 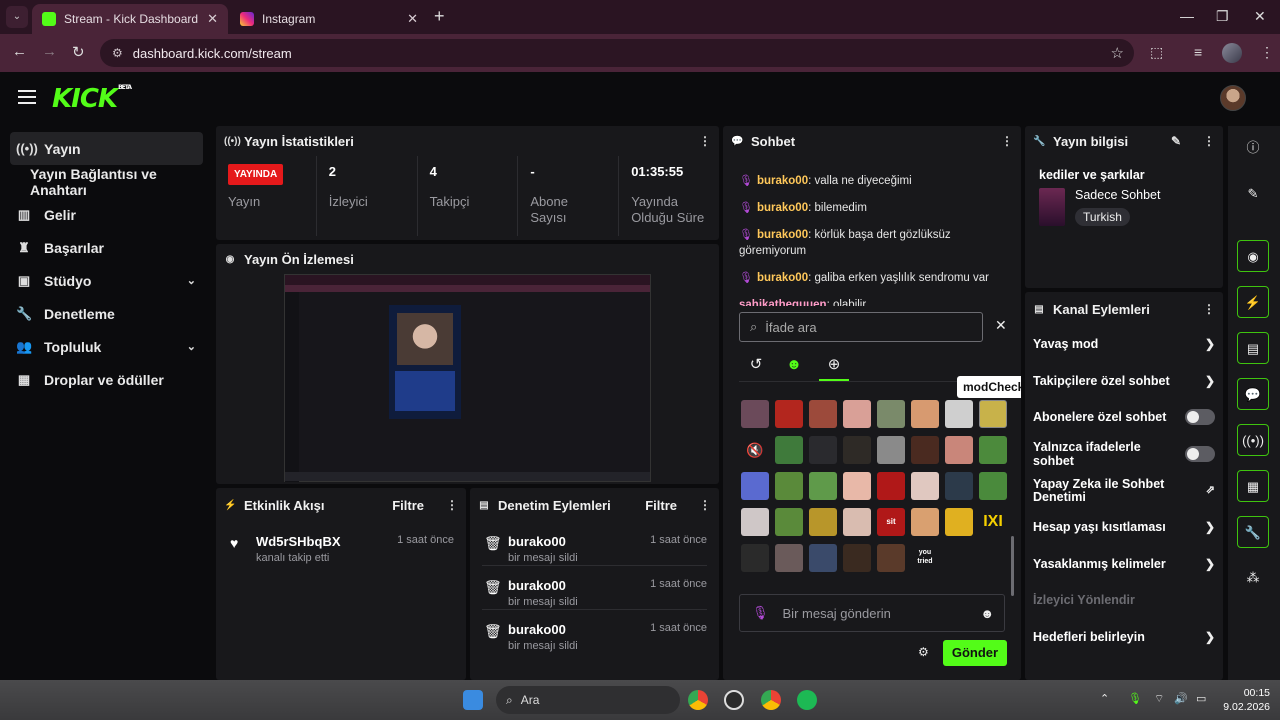 I want to click on tab-kick-dashboard: Stream - Kick Dashboard ✕, so click(x=130, y=19).